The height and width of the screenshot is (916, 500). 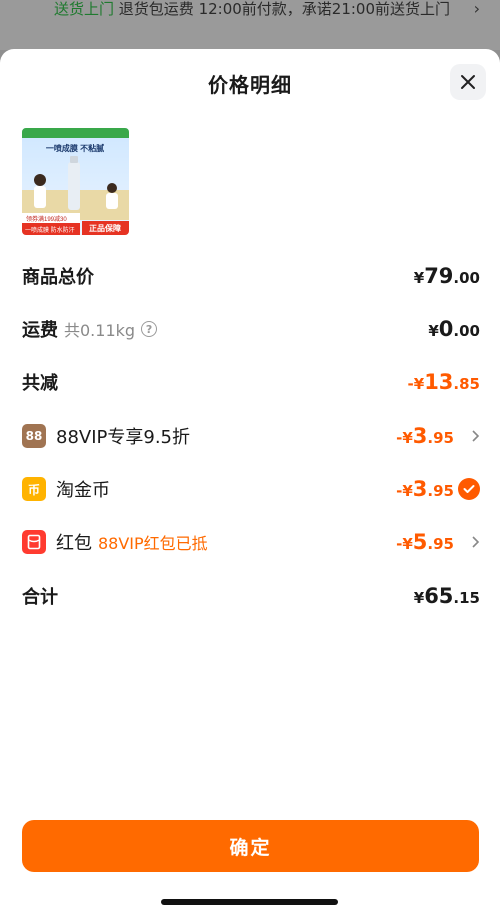 I want to click on checkmark-icon, so click(x=469, y=489).